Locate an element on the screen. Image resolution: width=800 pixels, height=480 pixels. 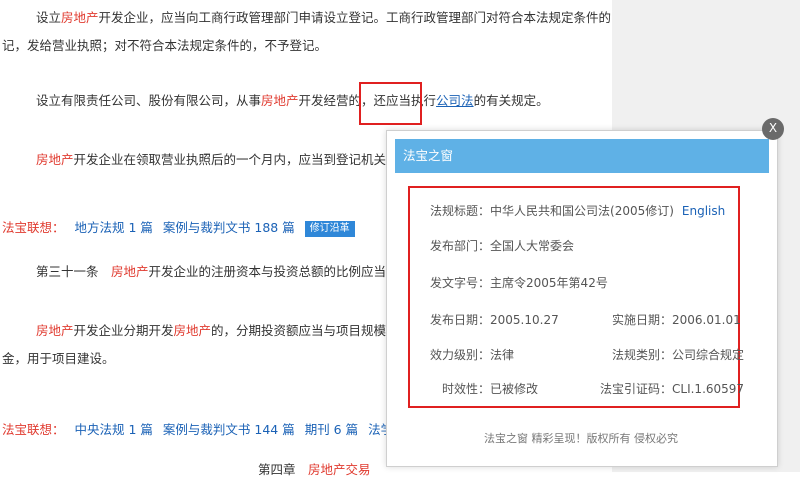
field-label: 法规类别： is located at coordinates (642, 355).